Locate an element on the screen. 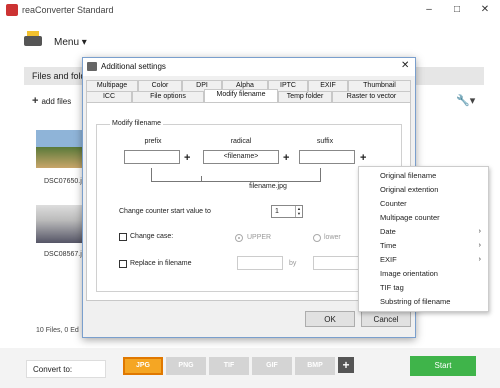  menu-bar: Menu ▾ is located at coordinates (250, 43).